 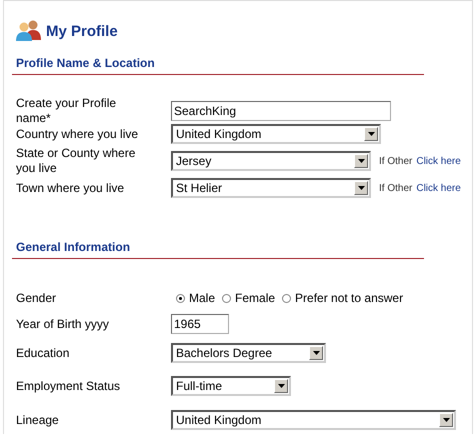 What do you see at coordinates (200, 324) in the screenshot?
I see `text-field: 1965` at bounding box center [200, 324].